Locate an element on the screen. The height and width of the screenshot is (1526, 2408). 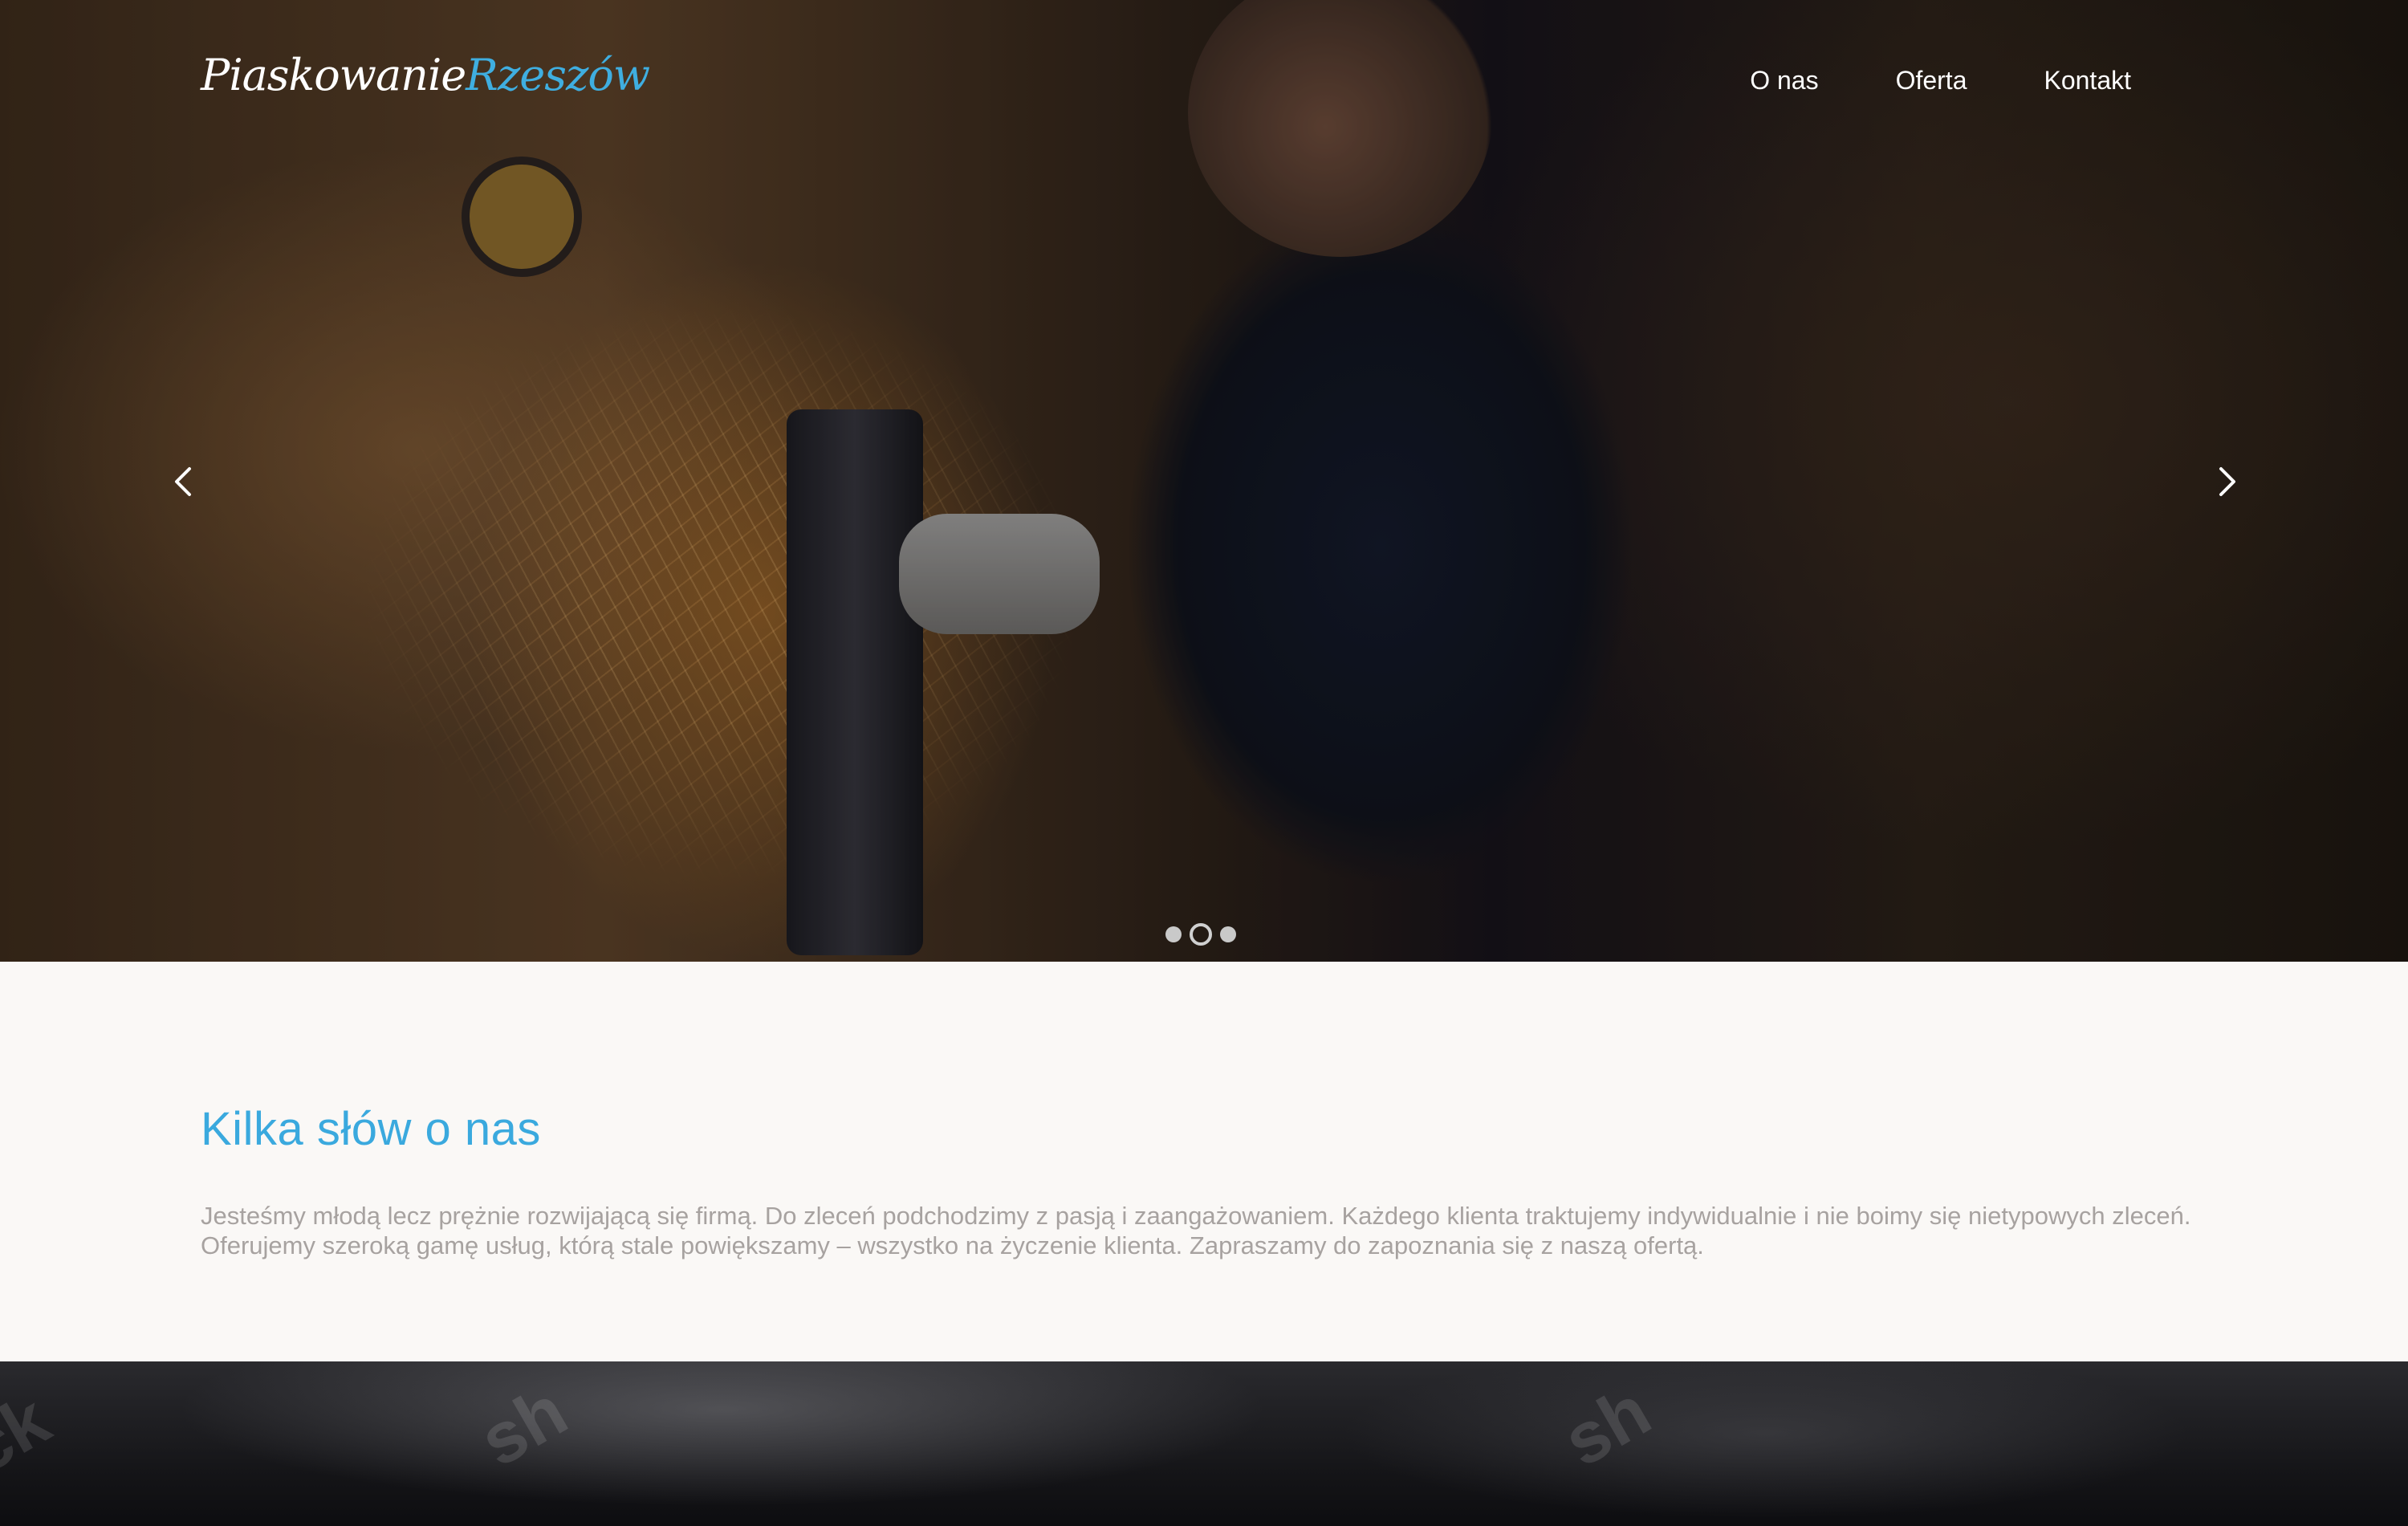
main-nav: O nas Oferta Kontakt is located at coordinates (1940, 81).